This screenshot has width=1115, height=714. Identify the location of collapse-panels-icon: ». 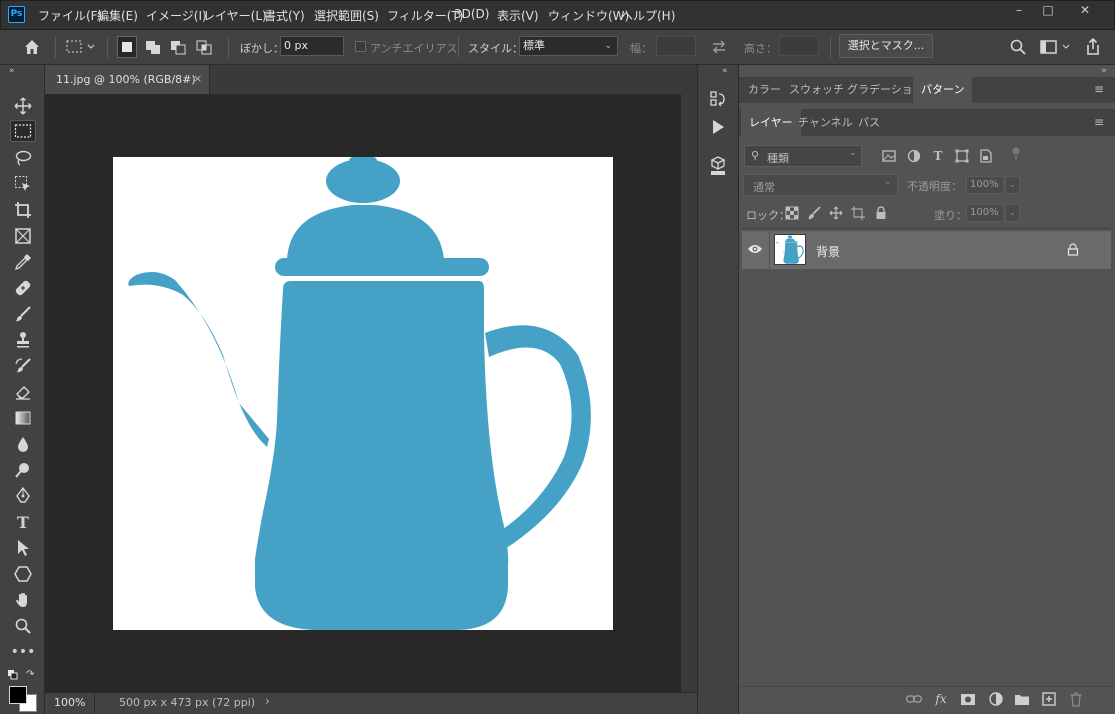
(1104, 71).